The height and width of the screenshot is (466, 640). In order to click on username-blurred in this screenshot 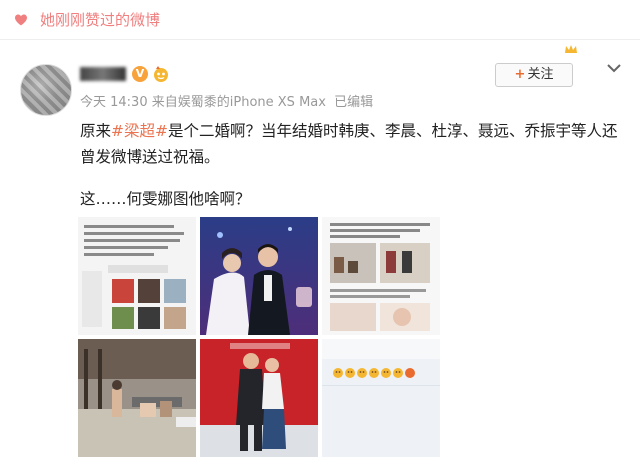, I will do `click(103, 74)`.